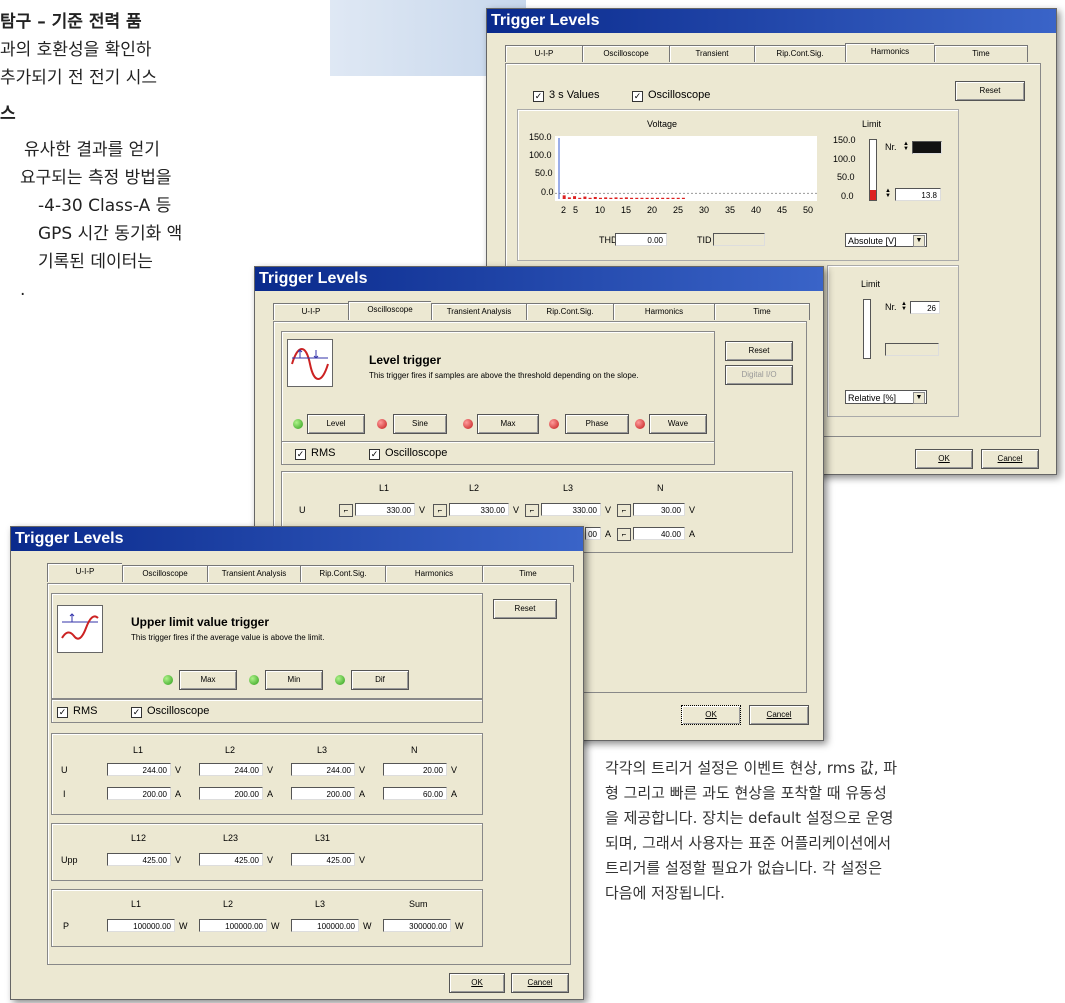 This screenshot has width=1065, height=1003. What do you see at coordinates (231, 859) in the screenshot?
I see `upp-l23-field: 425.00` at bounding box center [231, 859].